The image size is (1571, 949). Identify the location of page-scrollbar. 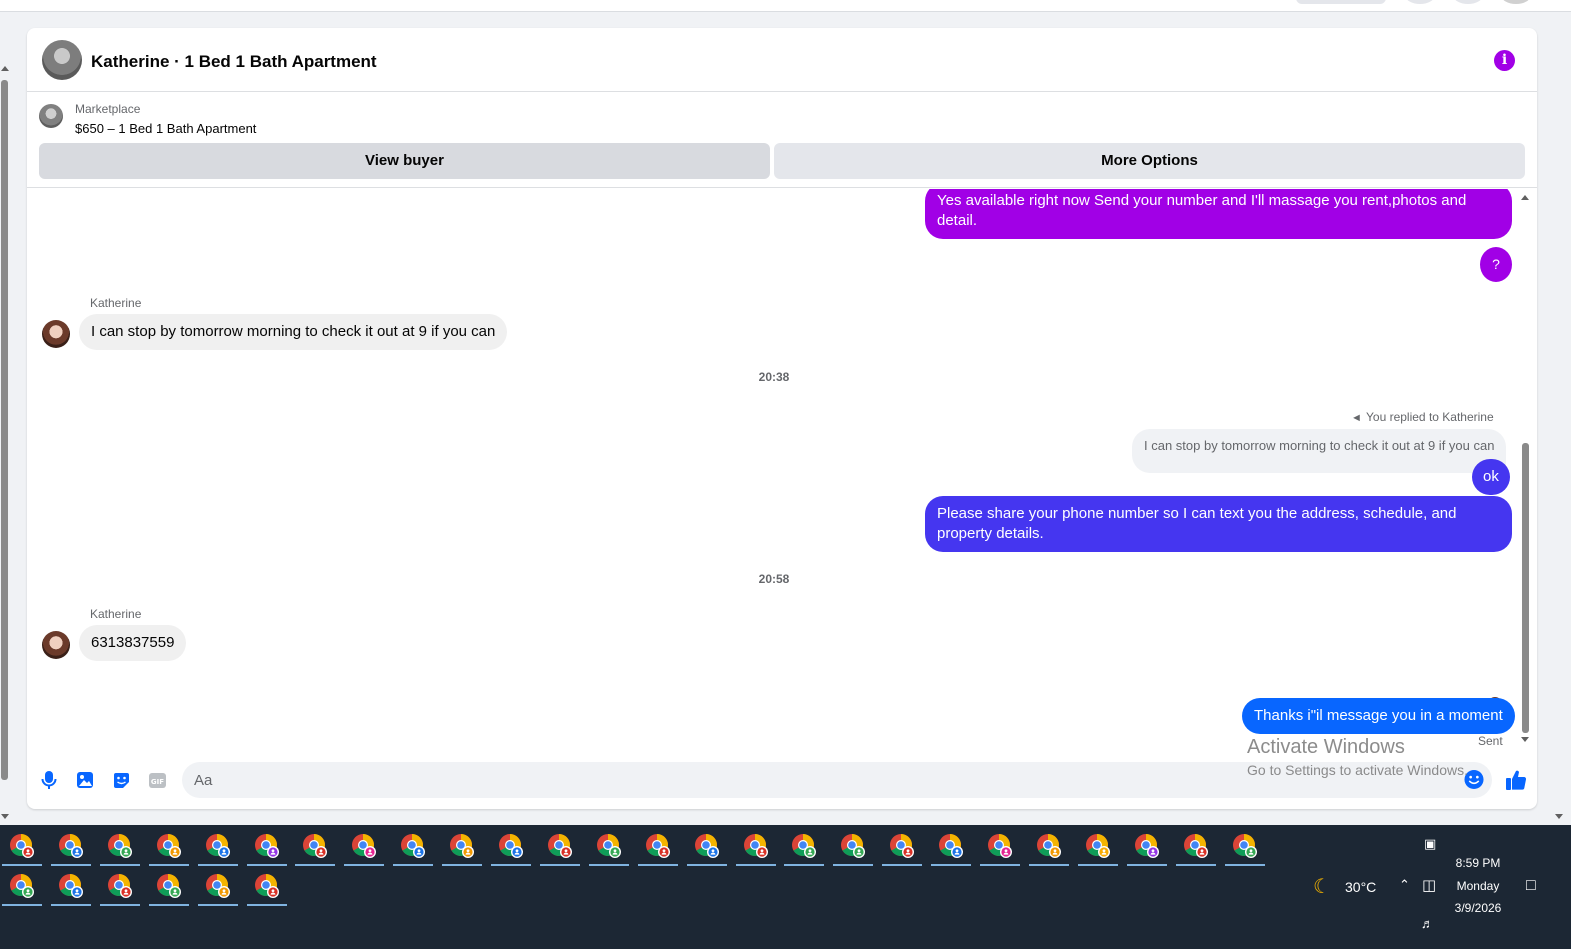
(4, 442).